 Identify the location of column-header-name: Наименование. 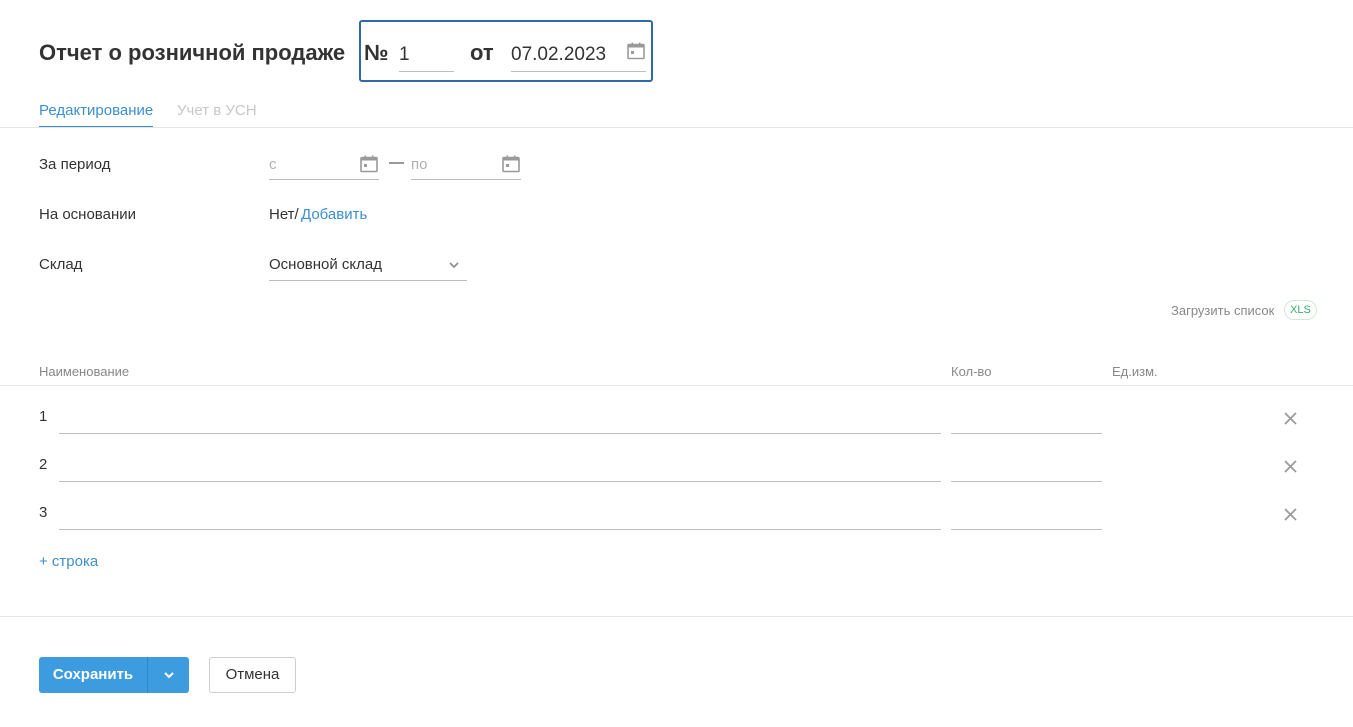
(84, 371).